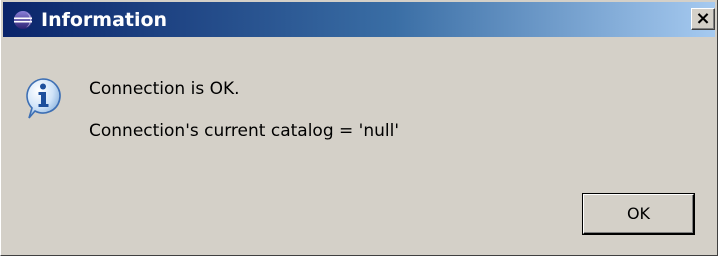 This screenshot has width=718, height=256. I want to click on close-button: ×, so click(703, 19).